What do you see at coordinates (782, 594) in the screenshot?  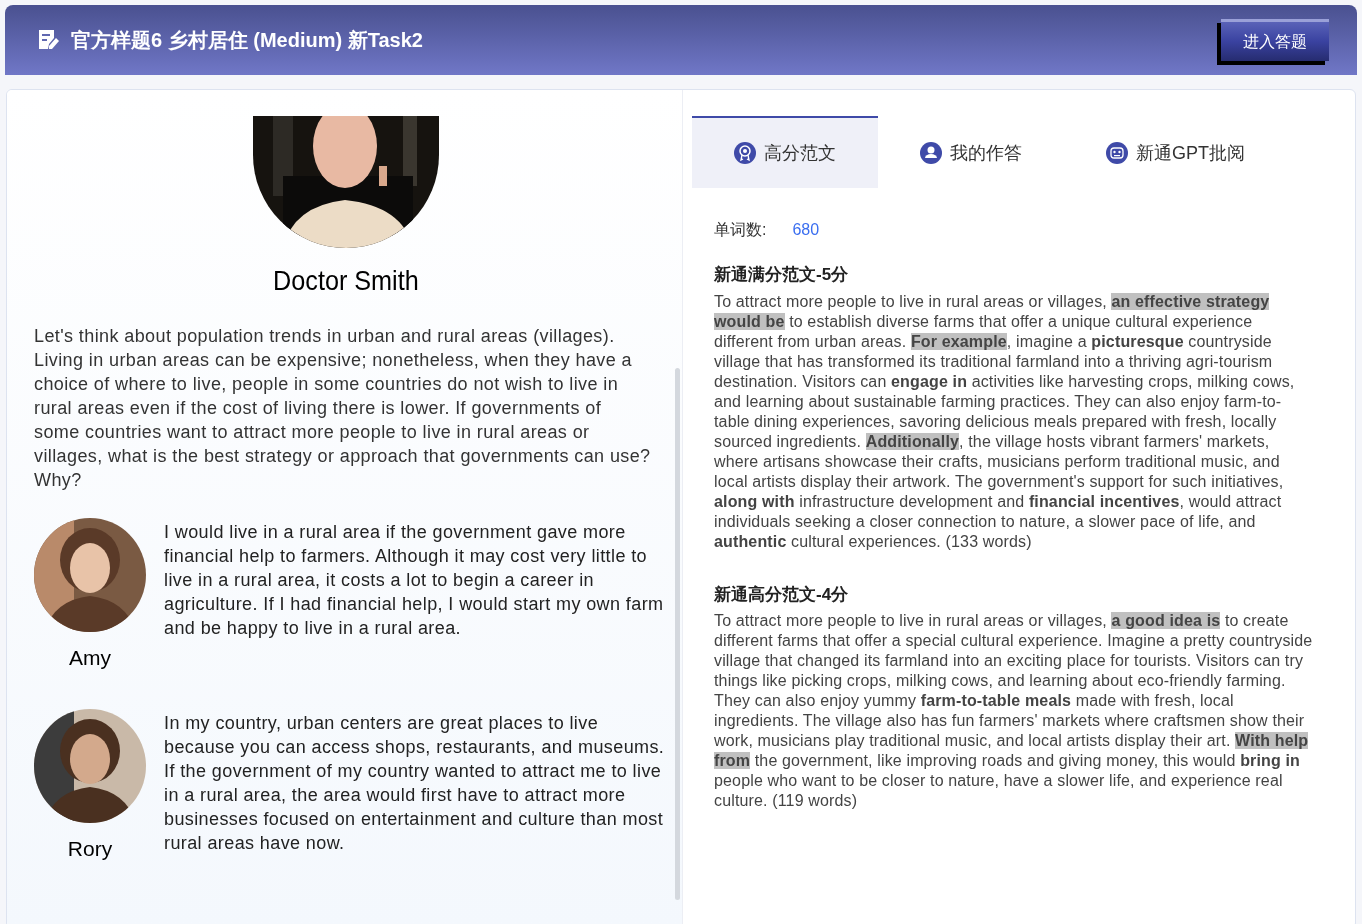 I see `essay-title: 新通高分范文-4分` at bounding box center [782, 594].